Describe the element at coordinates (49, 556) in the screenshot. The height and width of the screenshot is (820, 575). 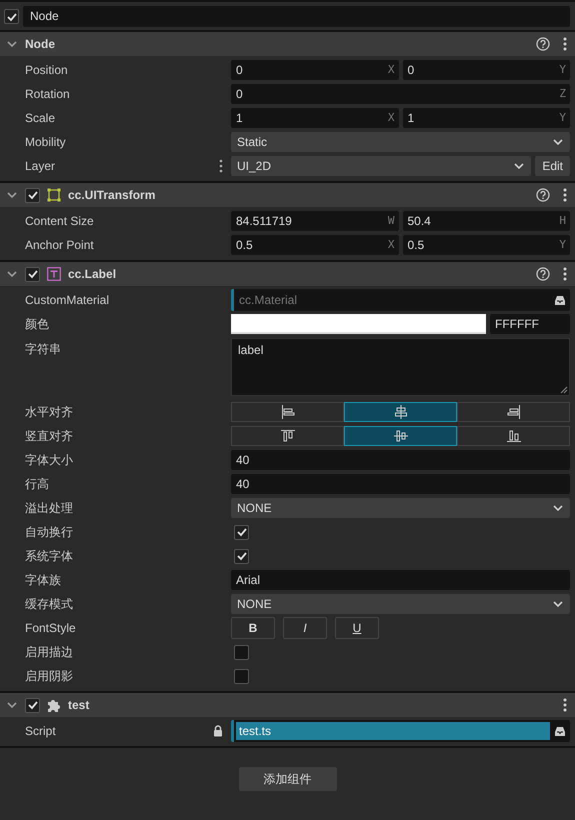
I see `property-label: 系统字体` at that location.